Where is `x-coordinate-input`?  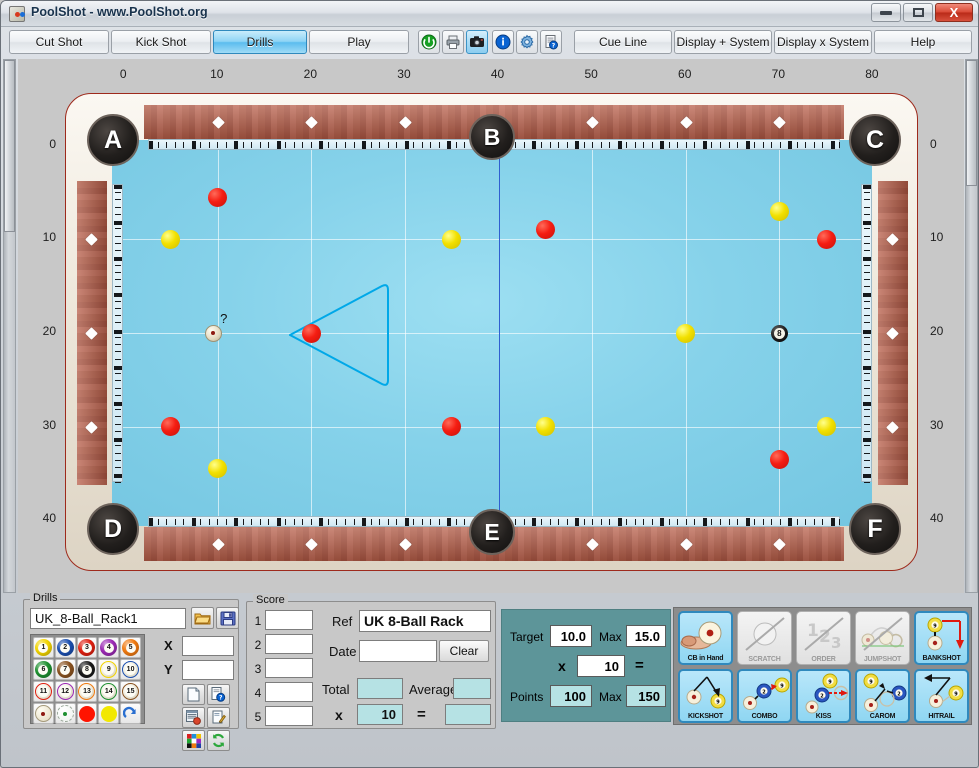 x-coordinate-input is located at coordinates (208, 646).